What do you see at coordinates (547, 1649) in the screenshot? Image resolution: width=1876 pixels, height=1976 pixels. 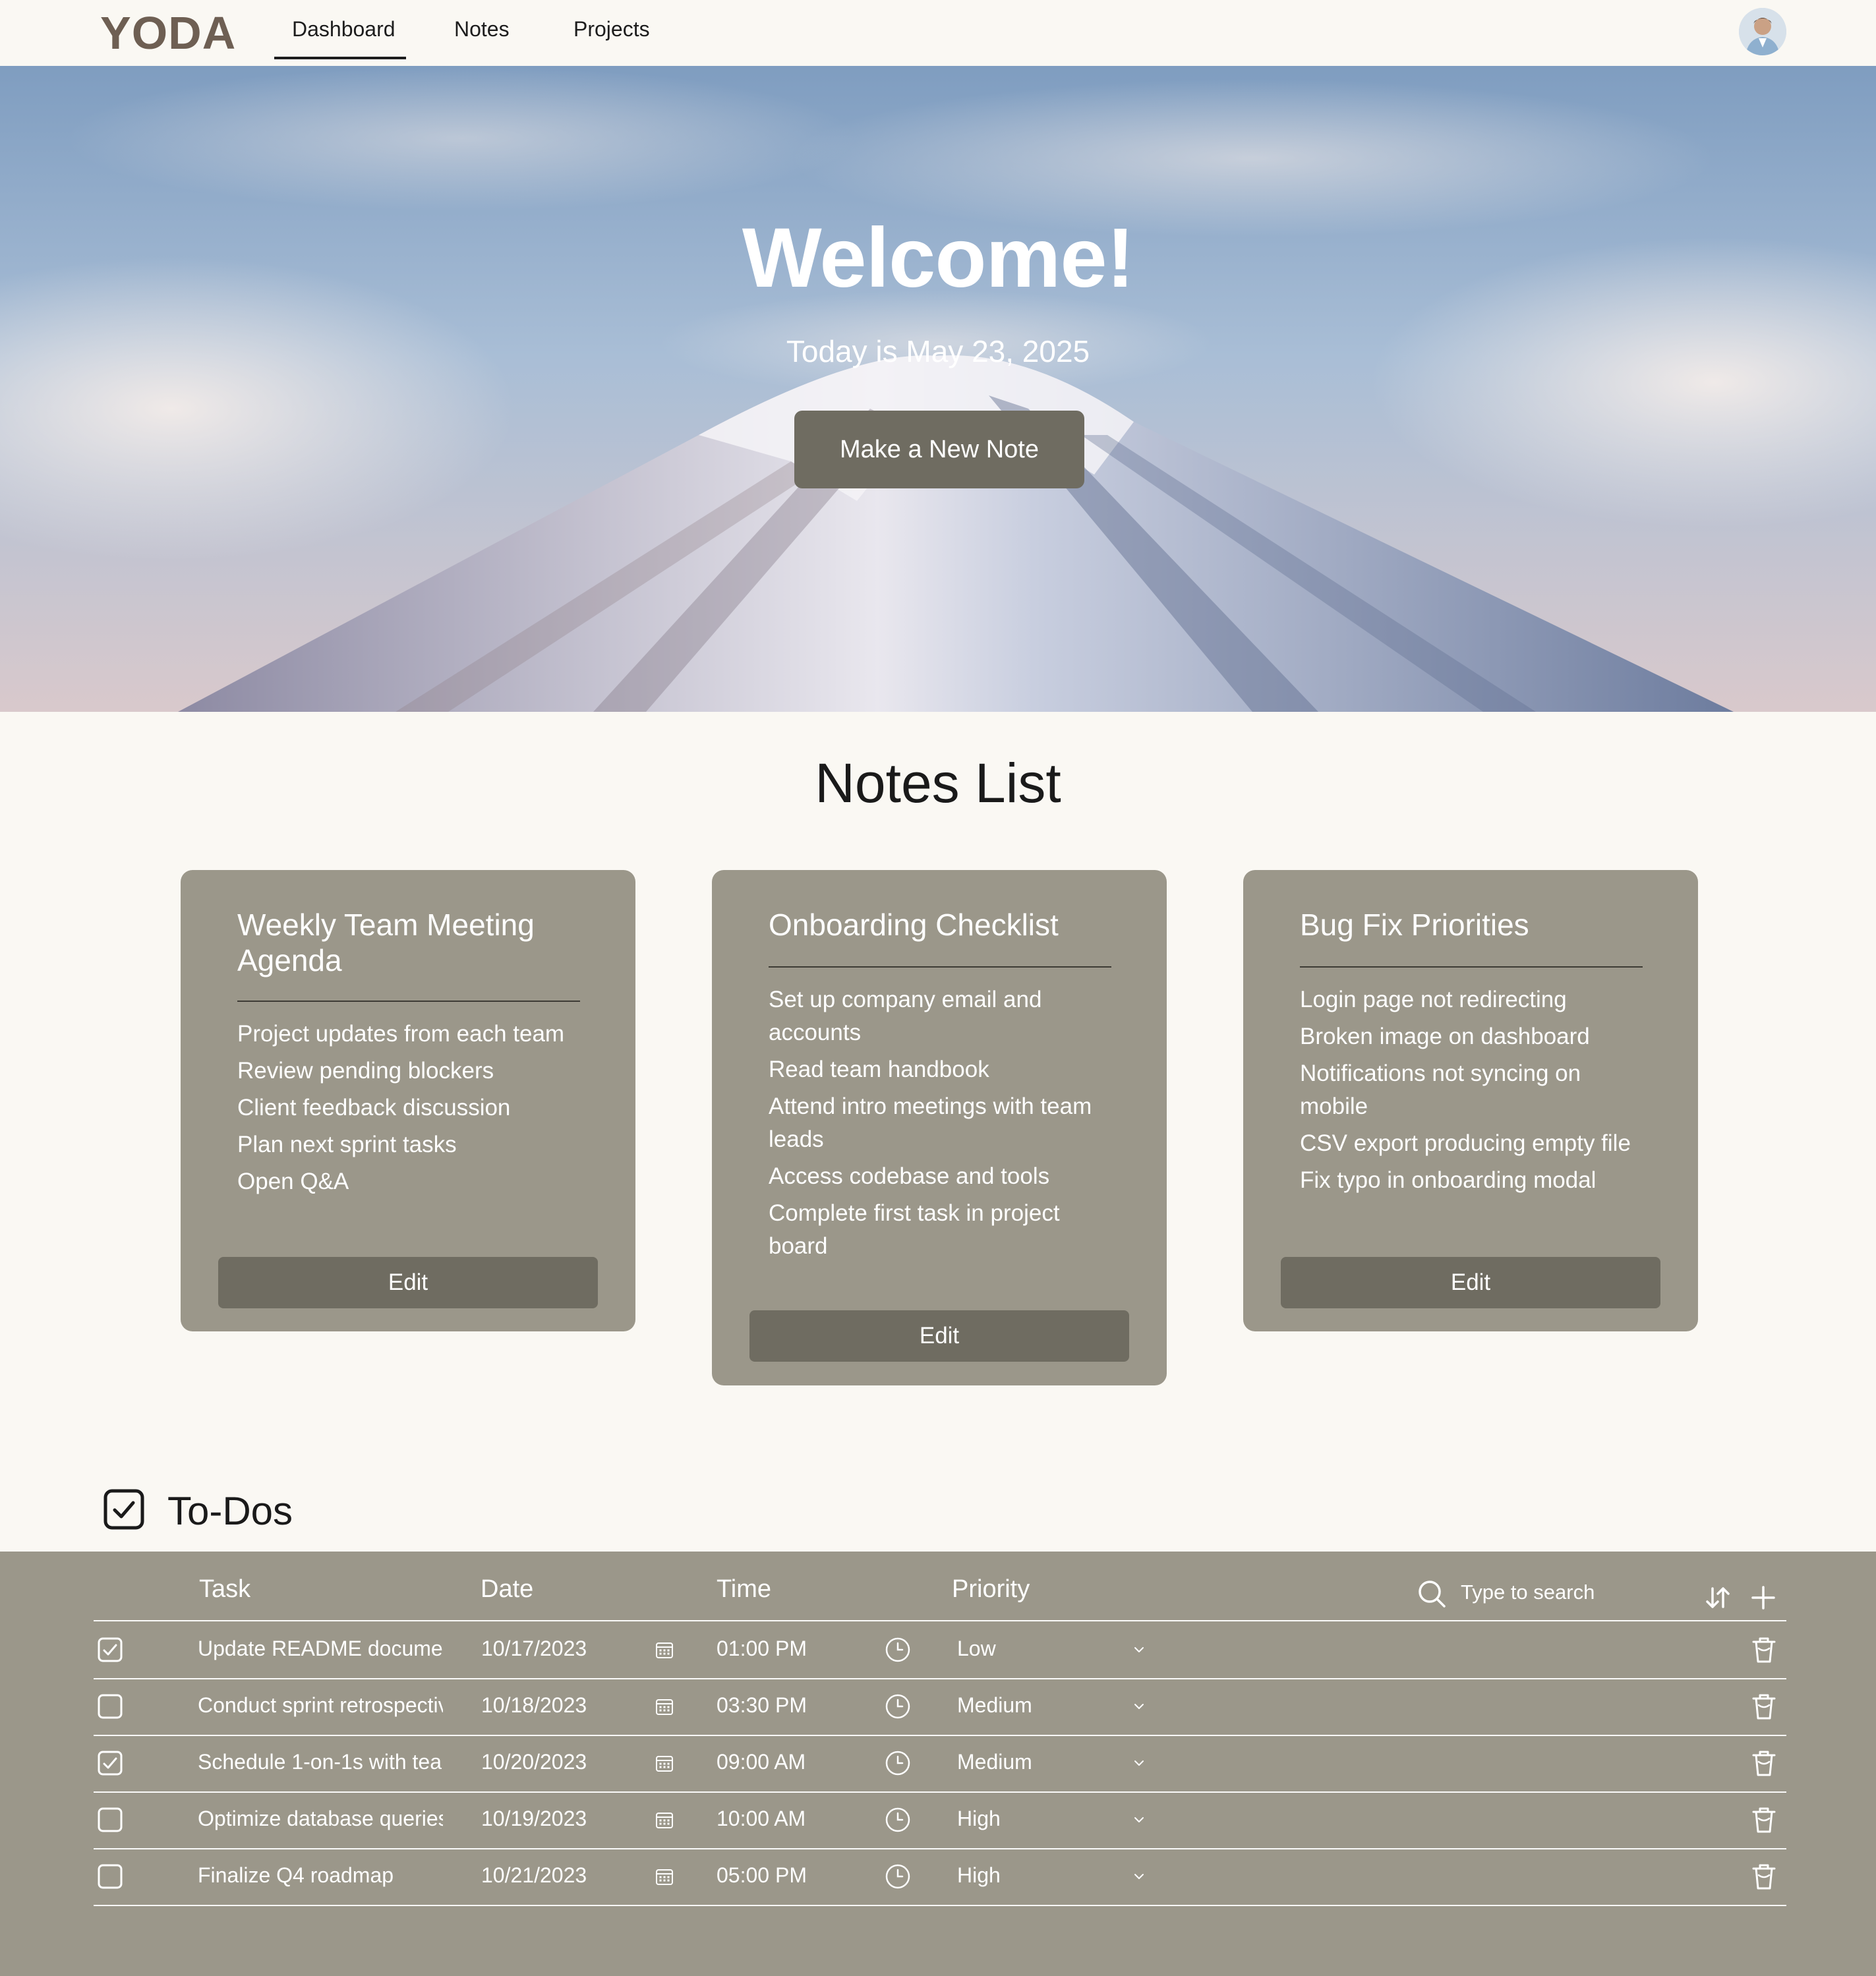 I see `todo-date: 10/17/2023` at bounding box center [547, 1649].